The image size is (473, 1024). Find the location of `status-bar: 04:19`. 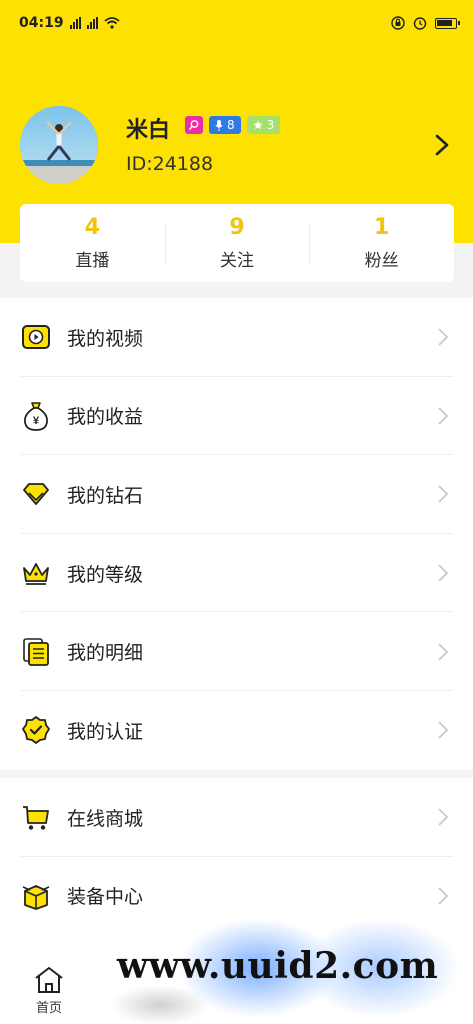

status-bar: 04:19 is located at coordinates (236, 23).